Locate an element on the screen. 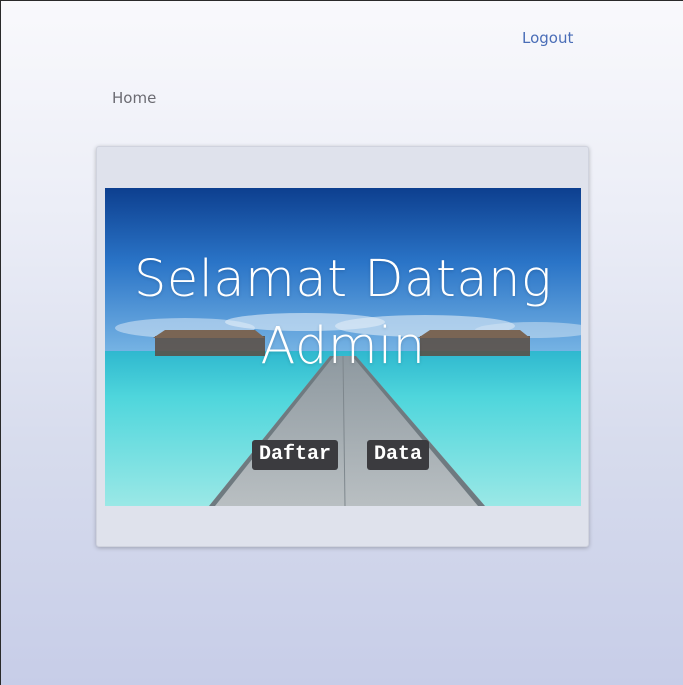  top-navbar: Logout is located at coordinates (342, 41).